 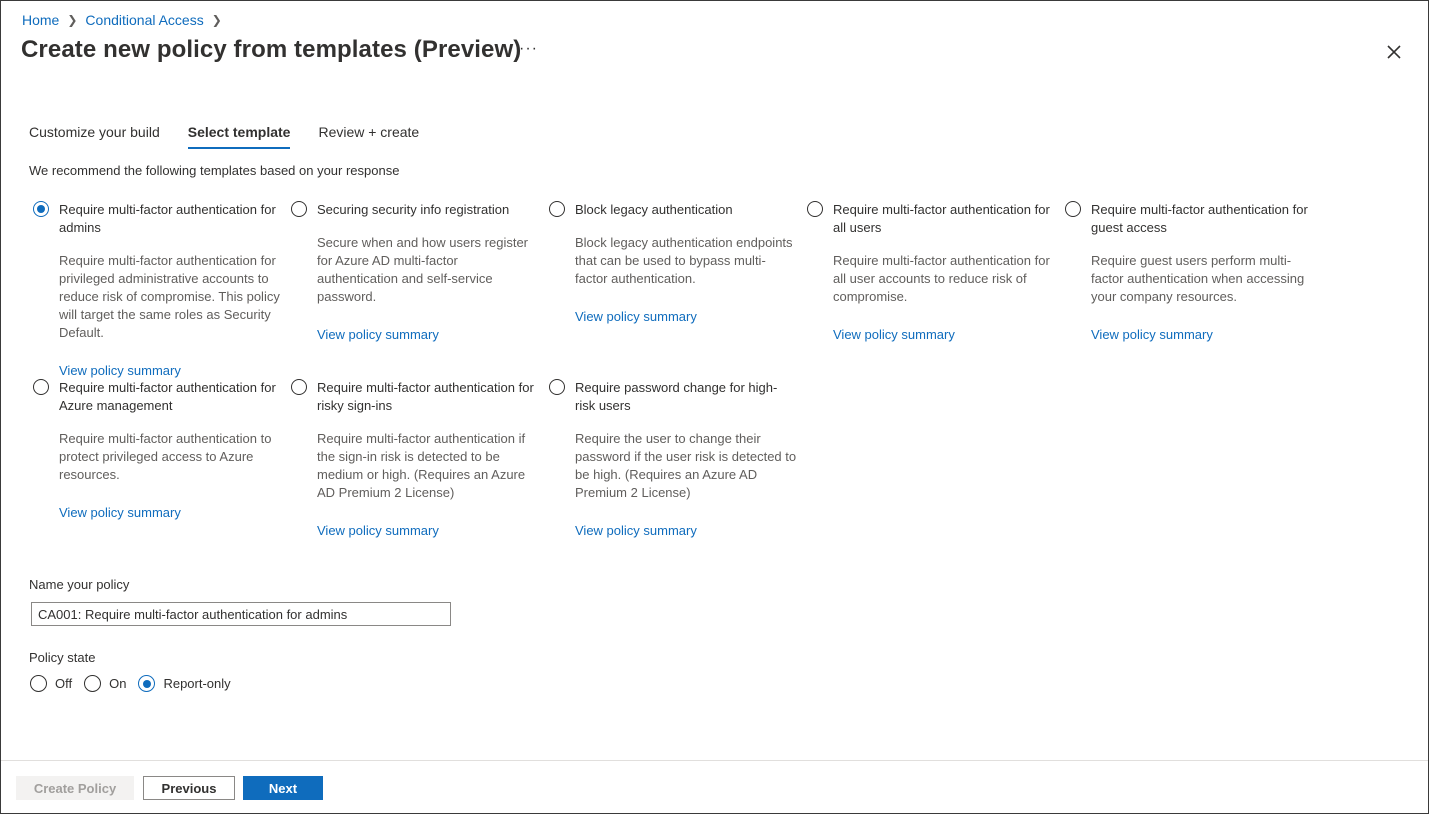 I want to click on radio-report-only, so click(x=147, y=683).